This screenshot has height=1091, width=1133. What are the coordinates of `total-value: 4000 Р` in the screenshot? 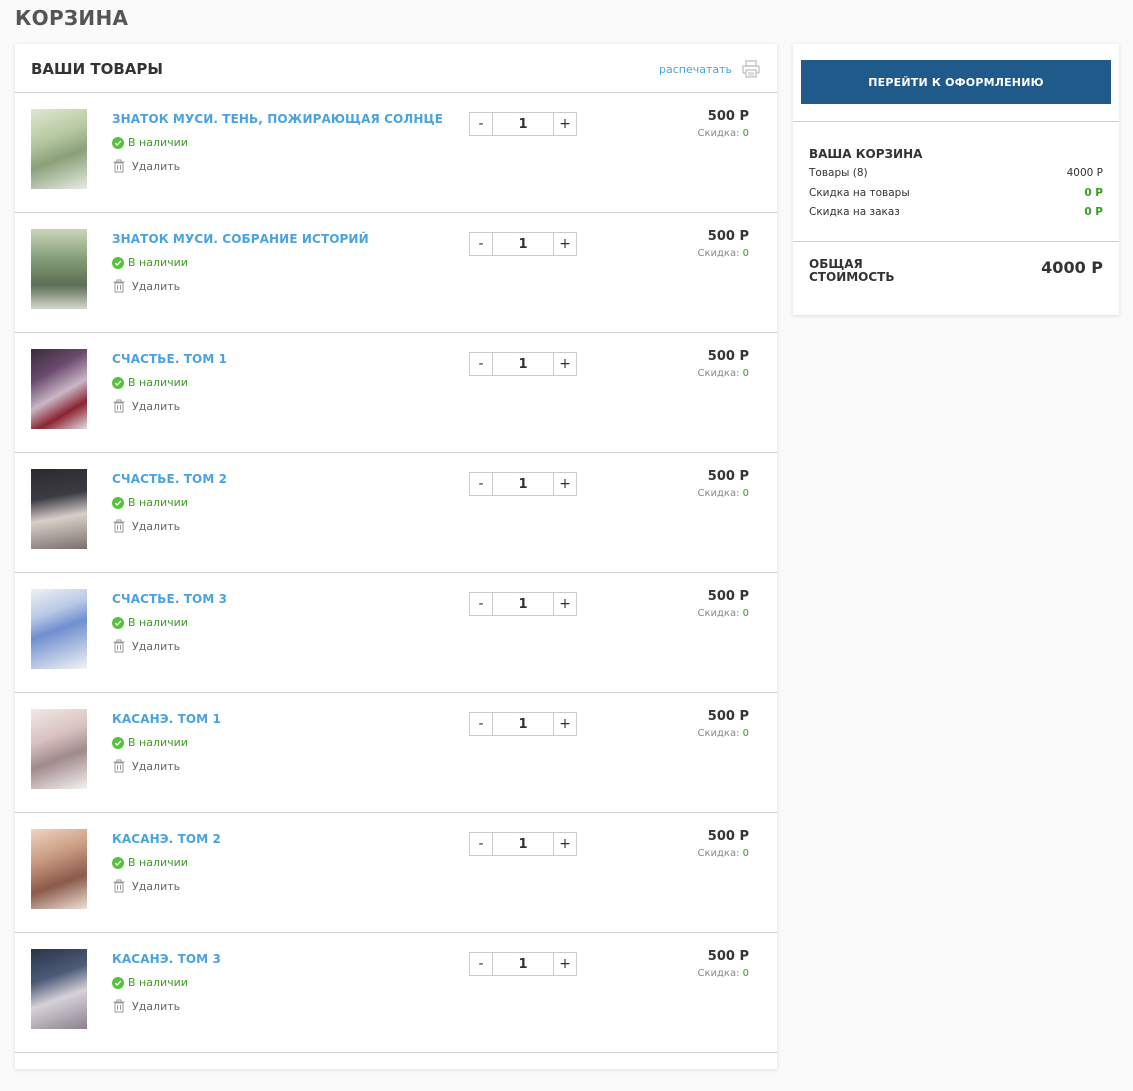 It's located at (1072, 267).